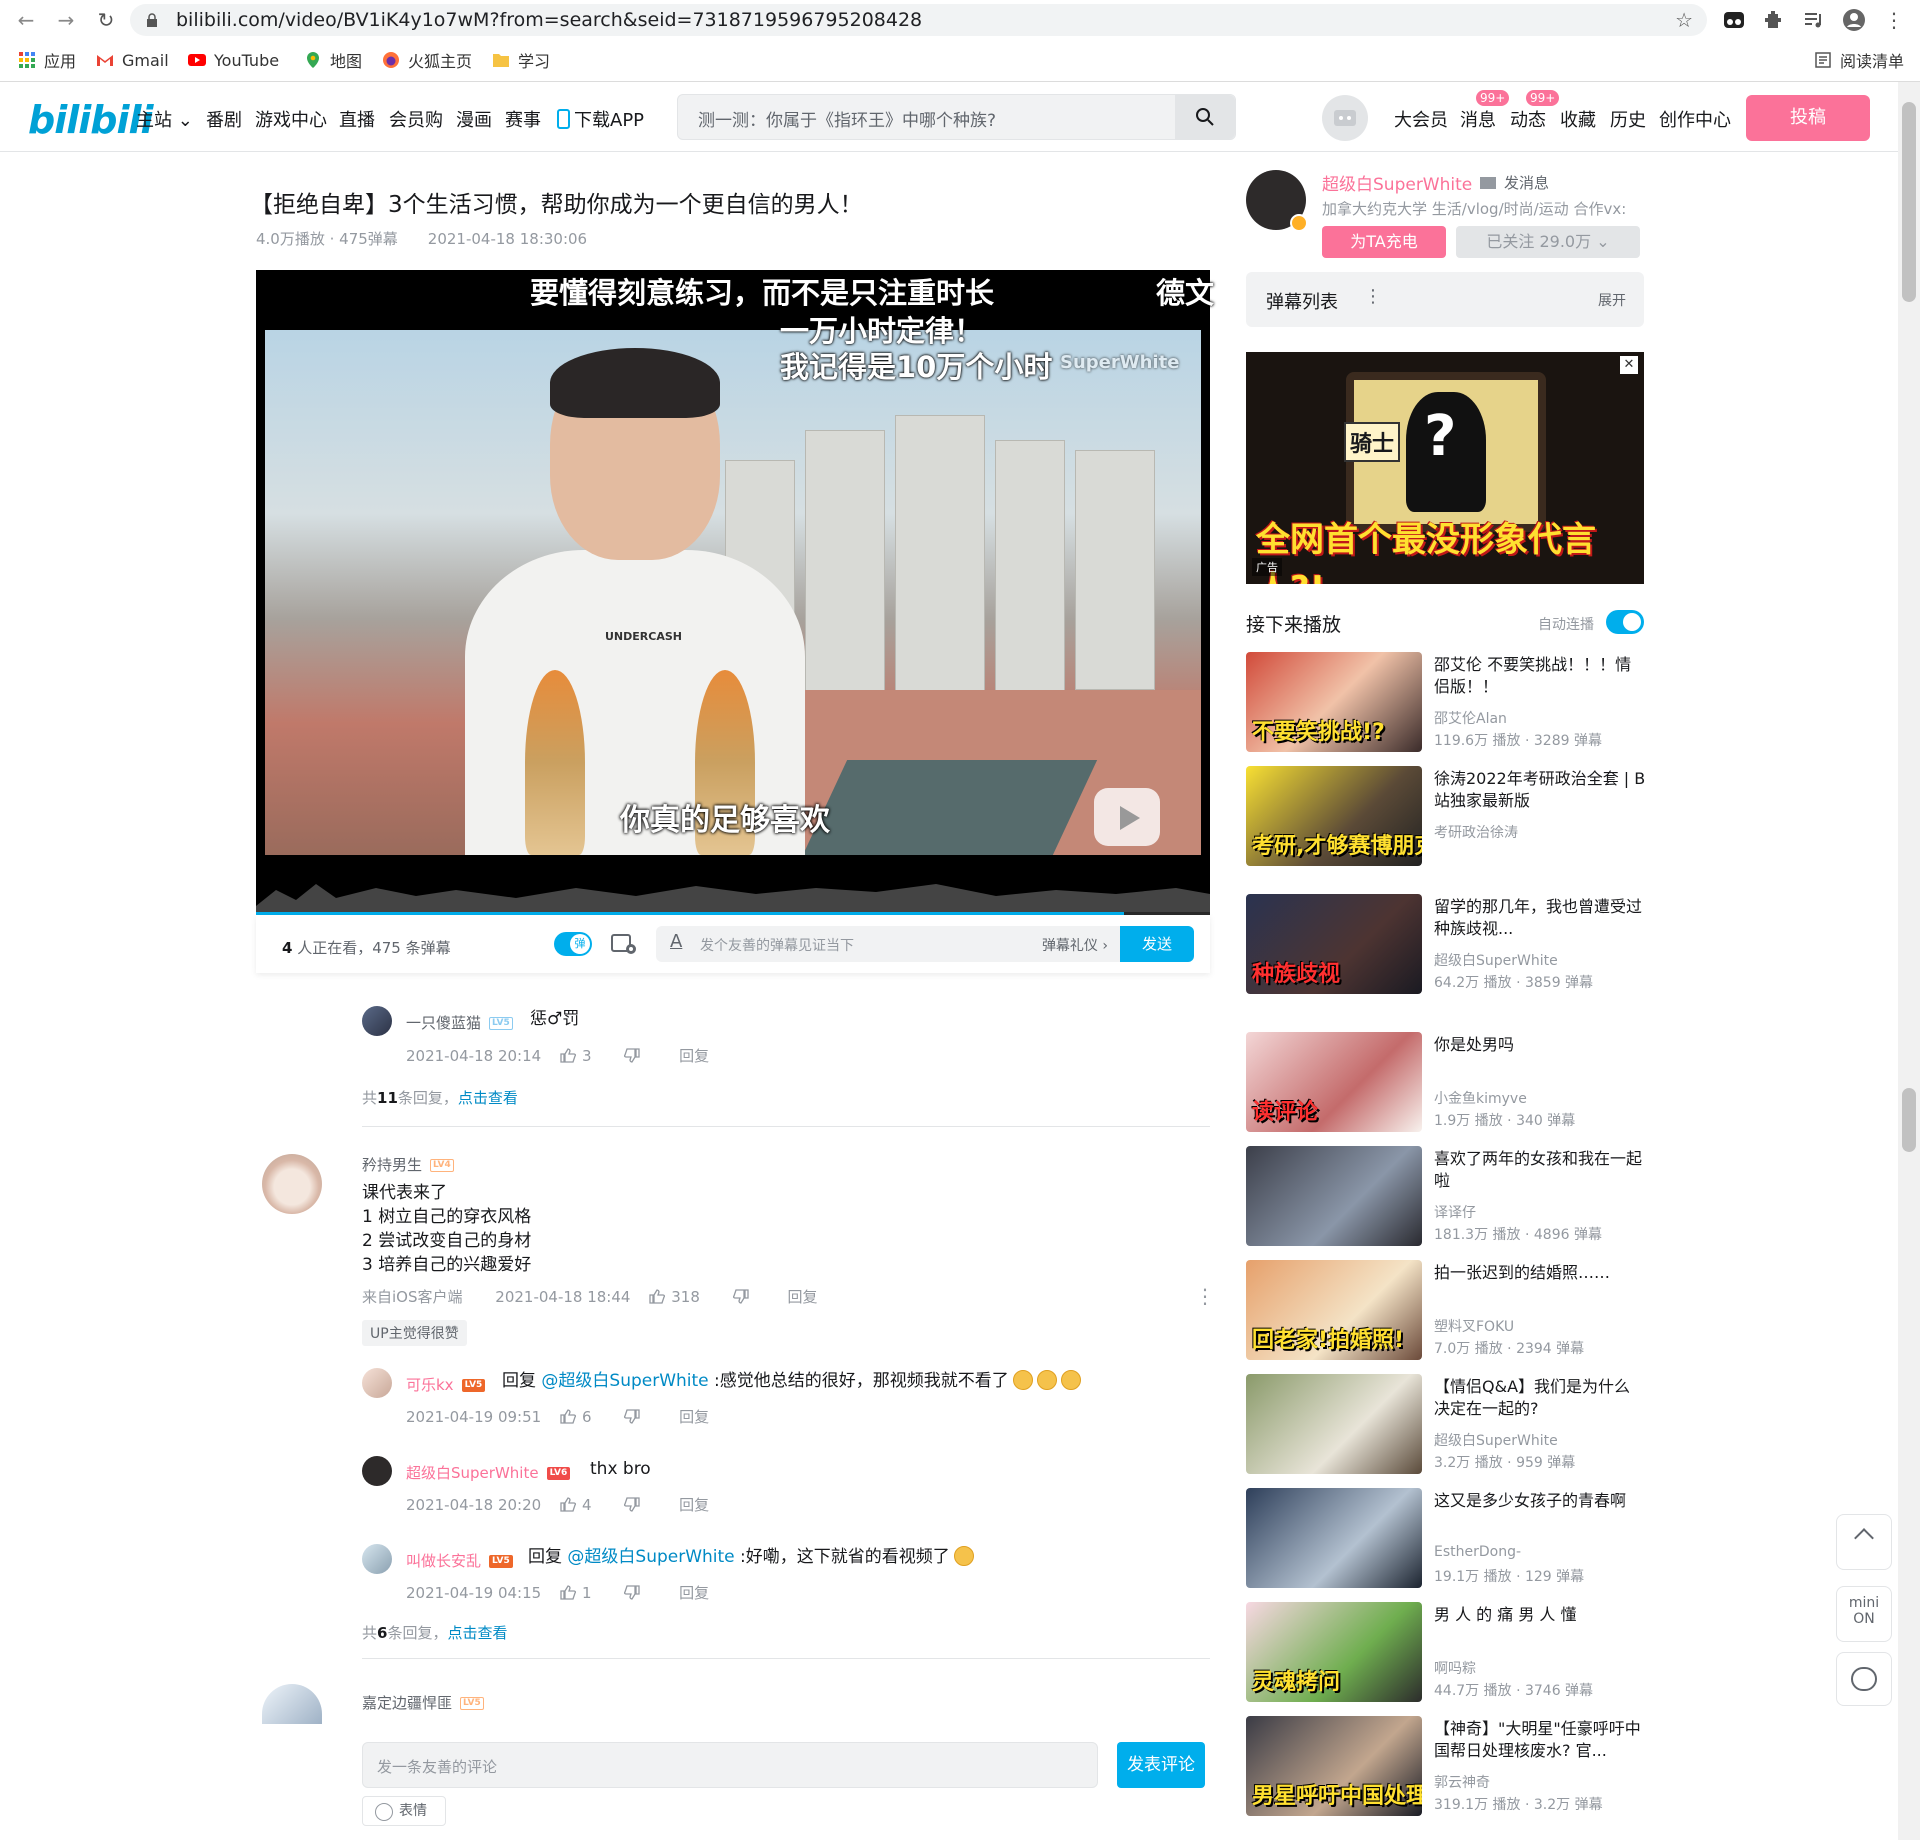 The image size is (1920, 1840). I want to click on reply-username: 叫做长安乱 LV5, so click(459, 1560).